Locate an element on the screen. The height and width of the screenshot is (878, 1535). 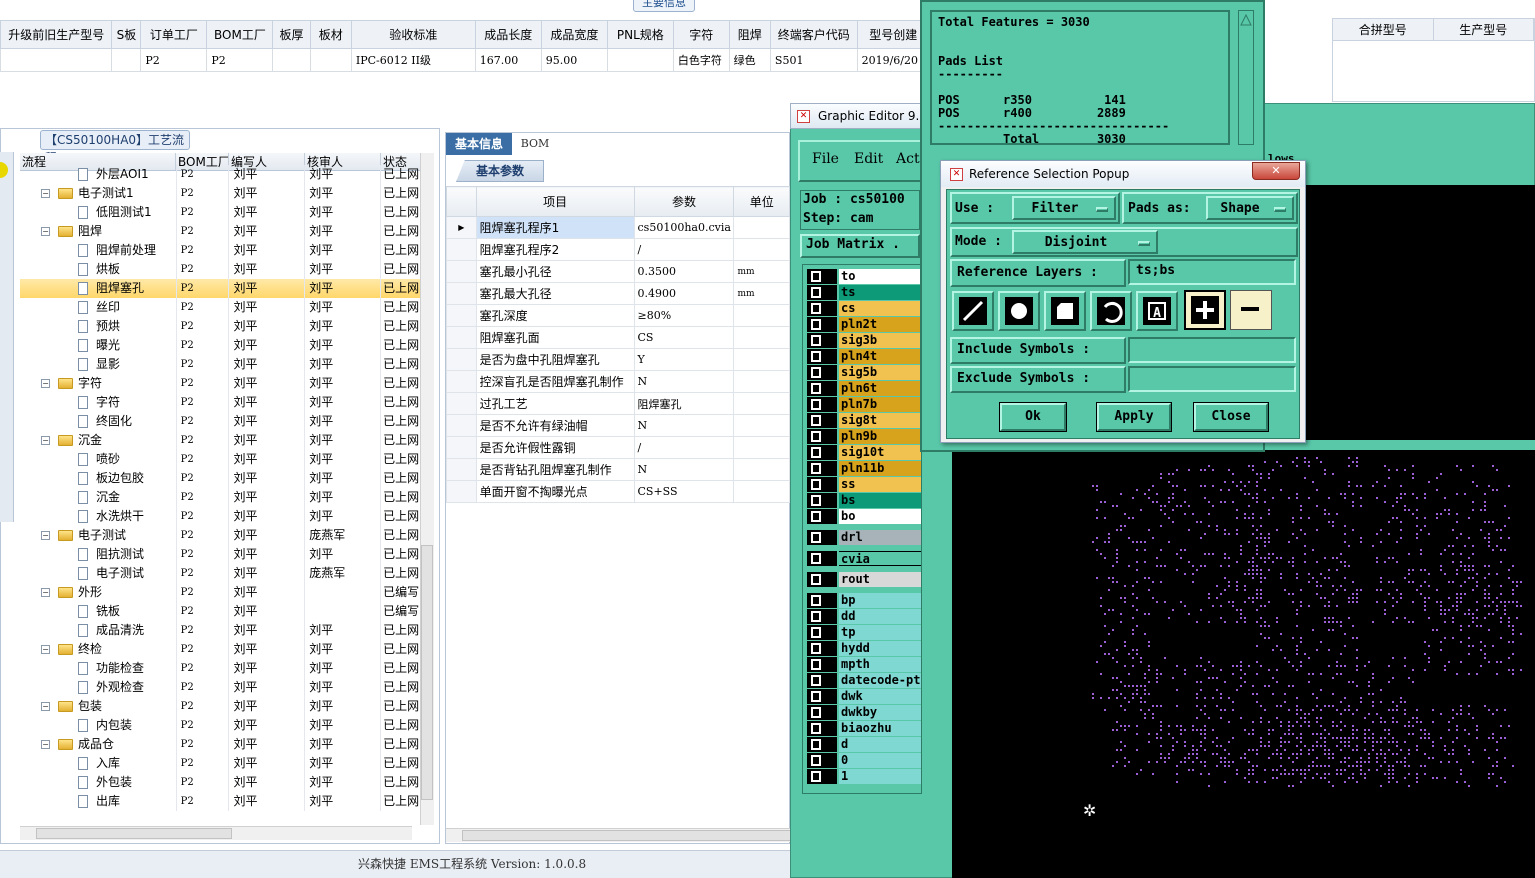
workflow-row: 沉金 P2 刘平 刘平 已上网 is located at coordinates (220, 497).